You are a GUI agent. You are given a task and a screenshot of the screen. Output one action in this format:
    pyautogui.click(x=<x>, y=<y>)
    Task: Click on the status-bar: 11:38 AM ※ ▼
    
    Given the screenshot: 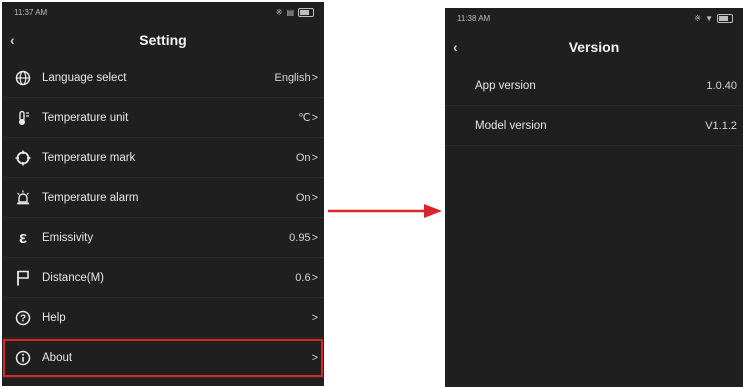 What is the action you would take?
    pyautogui.click(x=594, y=18)
    